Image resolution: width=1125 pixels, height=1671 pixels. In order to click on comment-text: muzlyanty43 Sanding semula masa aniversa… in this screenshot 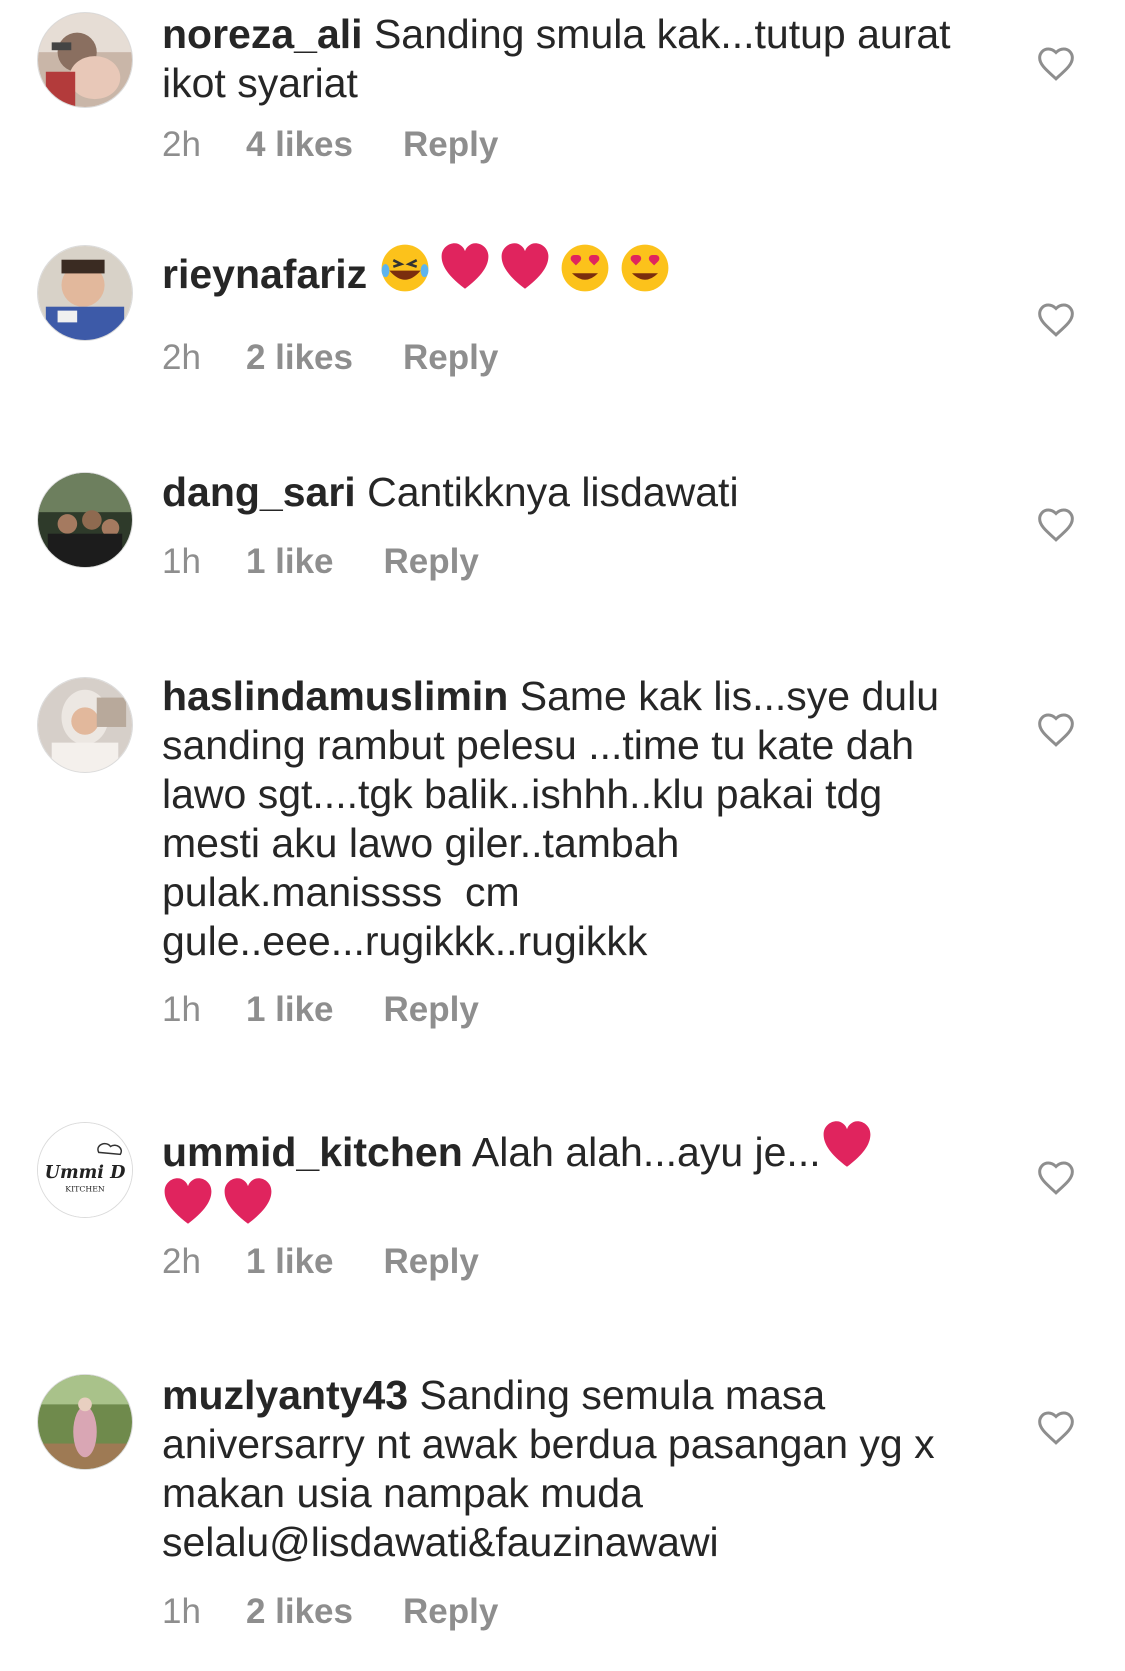, I will do `click(562, 1469)`.